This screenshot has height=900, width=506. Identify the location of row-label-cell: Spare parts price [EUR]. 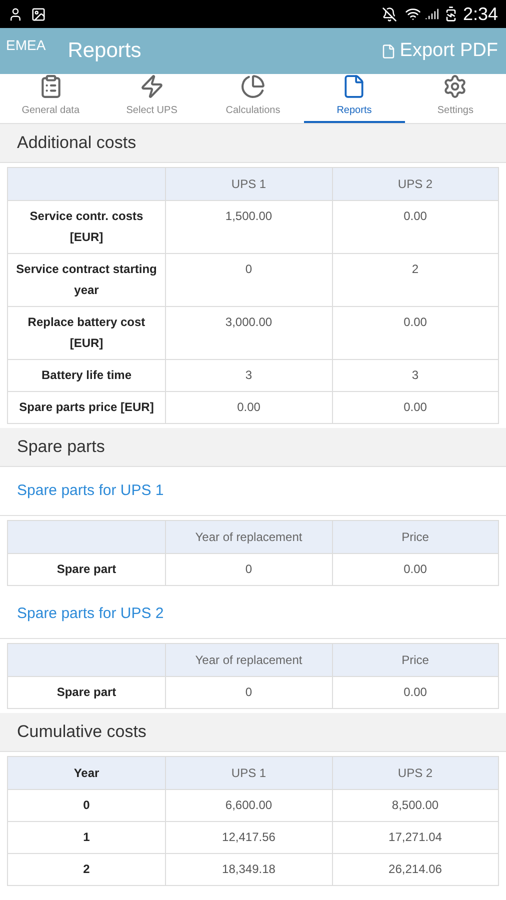
(87, 408).